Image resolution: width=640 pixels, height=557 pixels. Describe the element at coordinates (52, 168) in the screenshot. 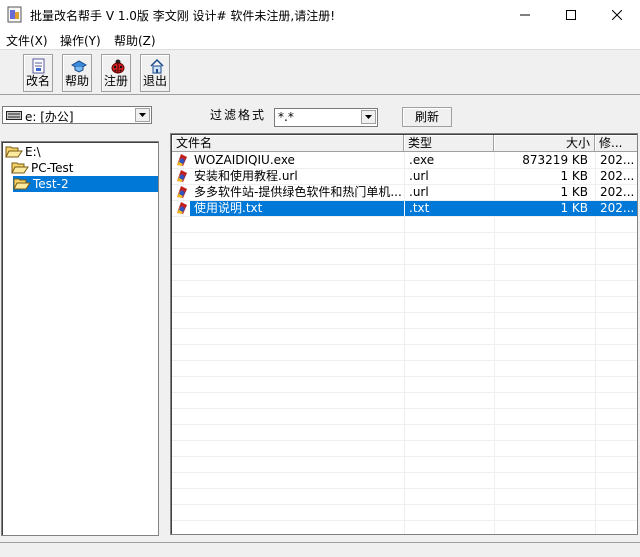

I see `tree-item-label: PC-Test` at that location.